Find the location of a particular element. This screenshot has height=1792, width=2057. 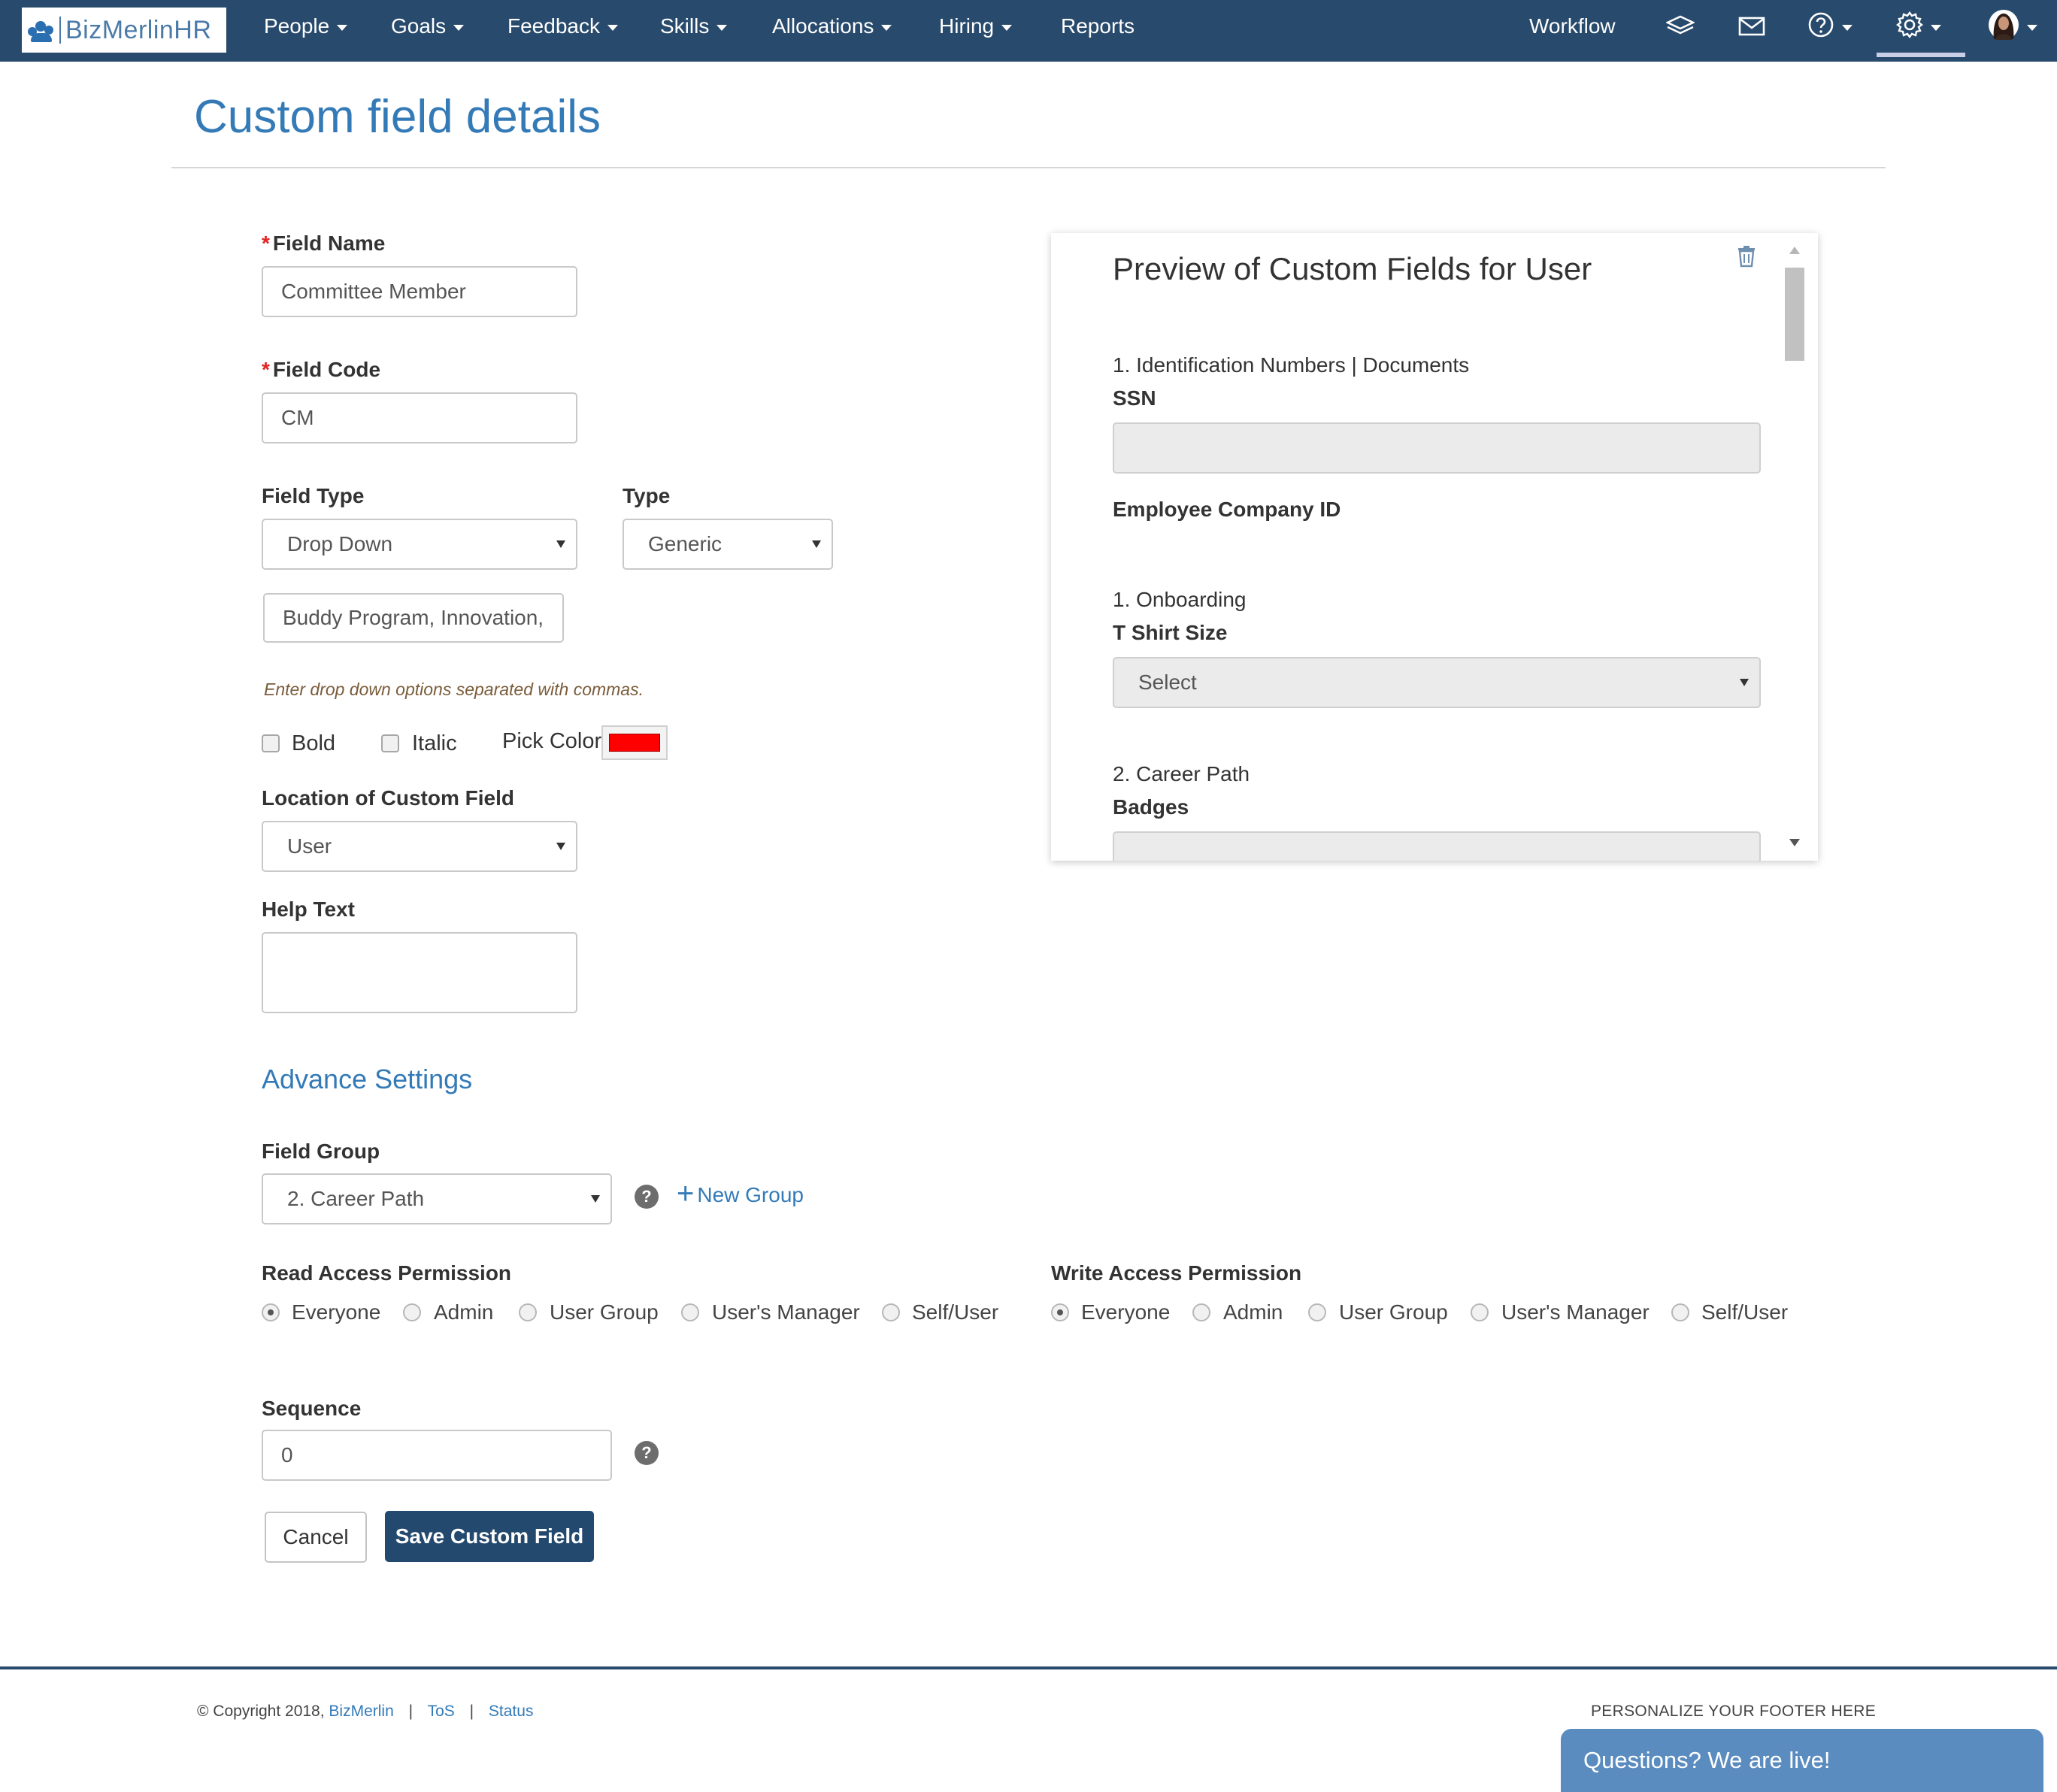

save-custom-field-button: Save Custom Field is located at coordinates (489, 1536).